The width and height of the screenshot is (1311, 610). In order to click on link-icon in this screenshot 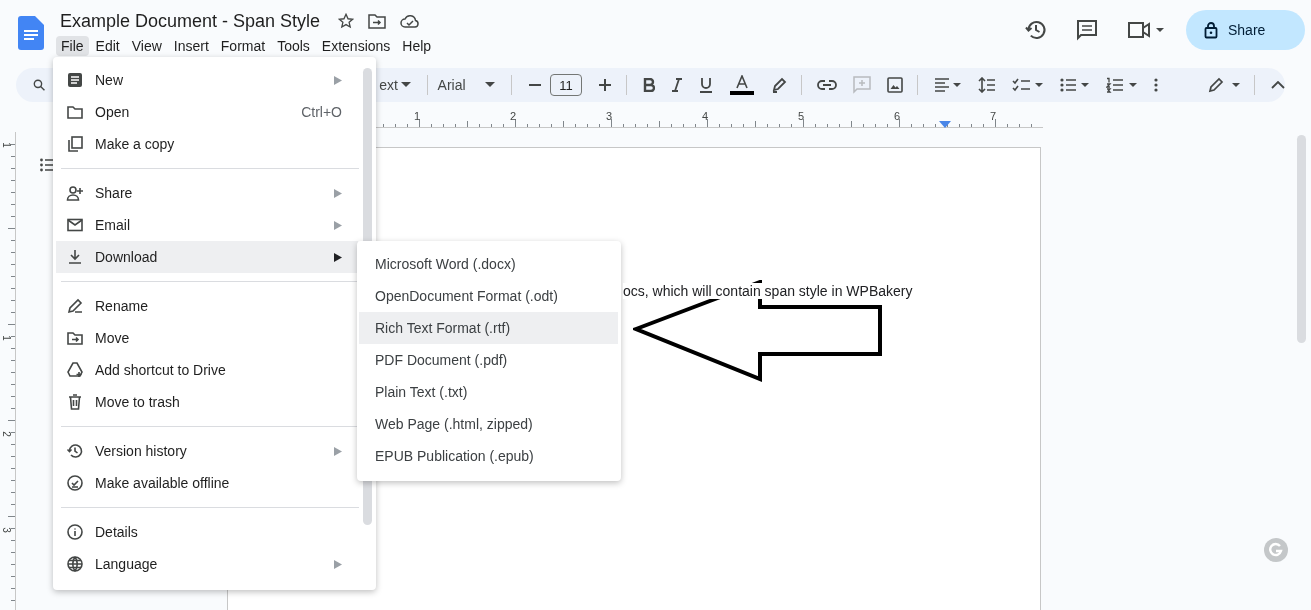, I will do `click(827, 85)`.